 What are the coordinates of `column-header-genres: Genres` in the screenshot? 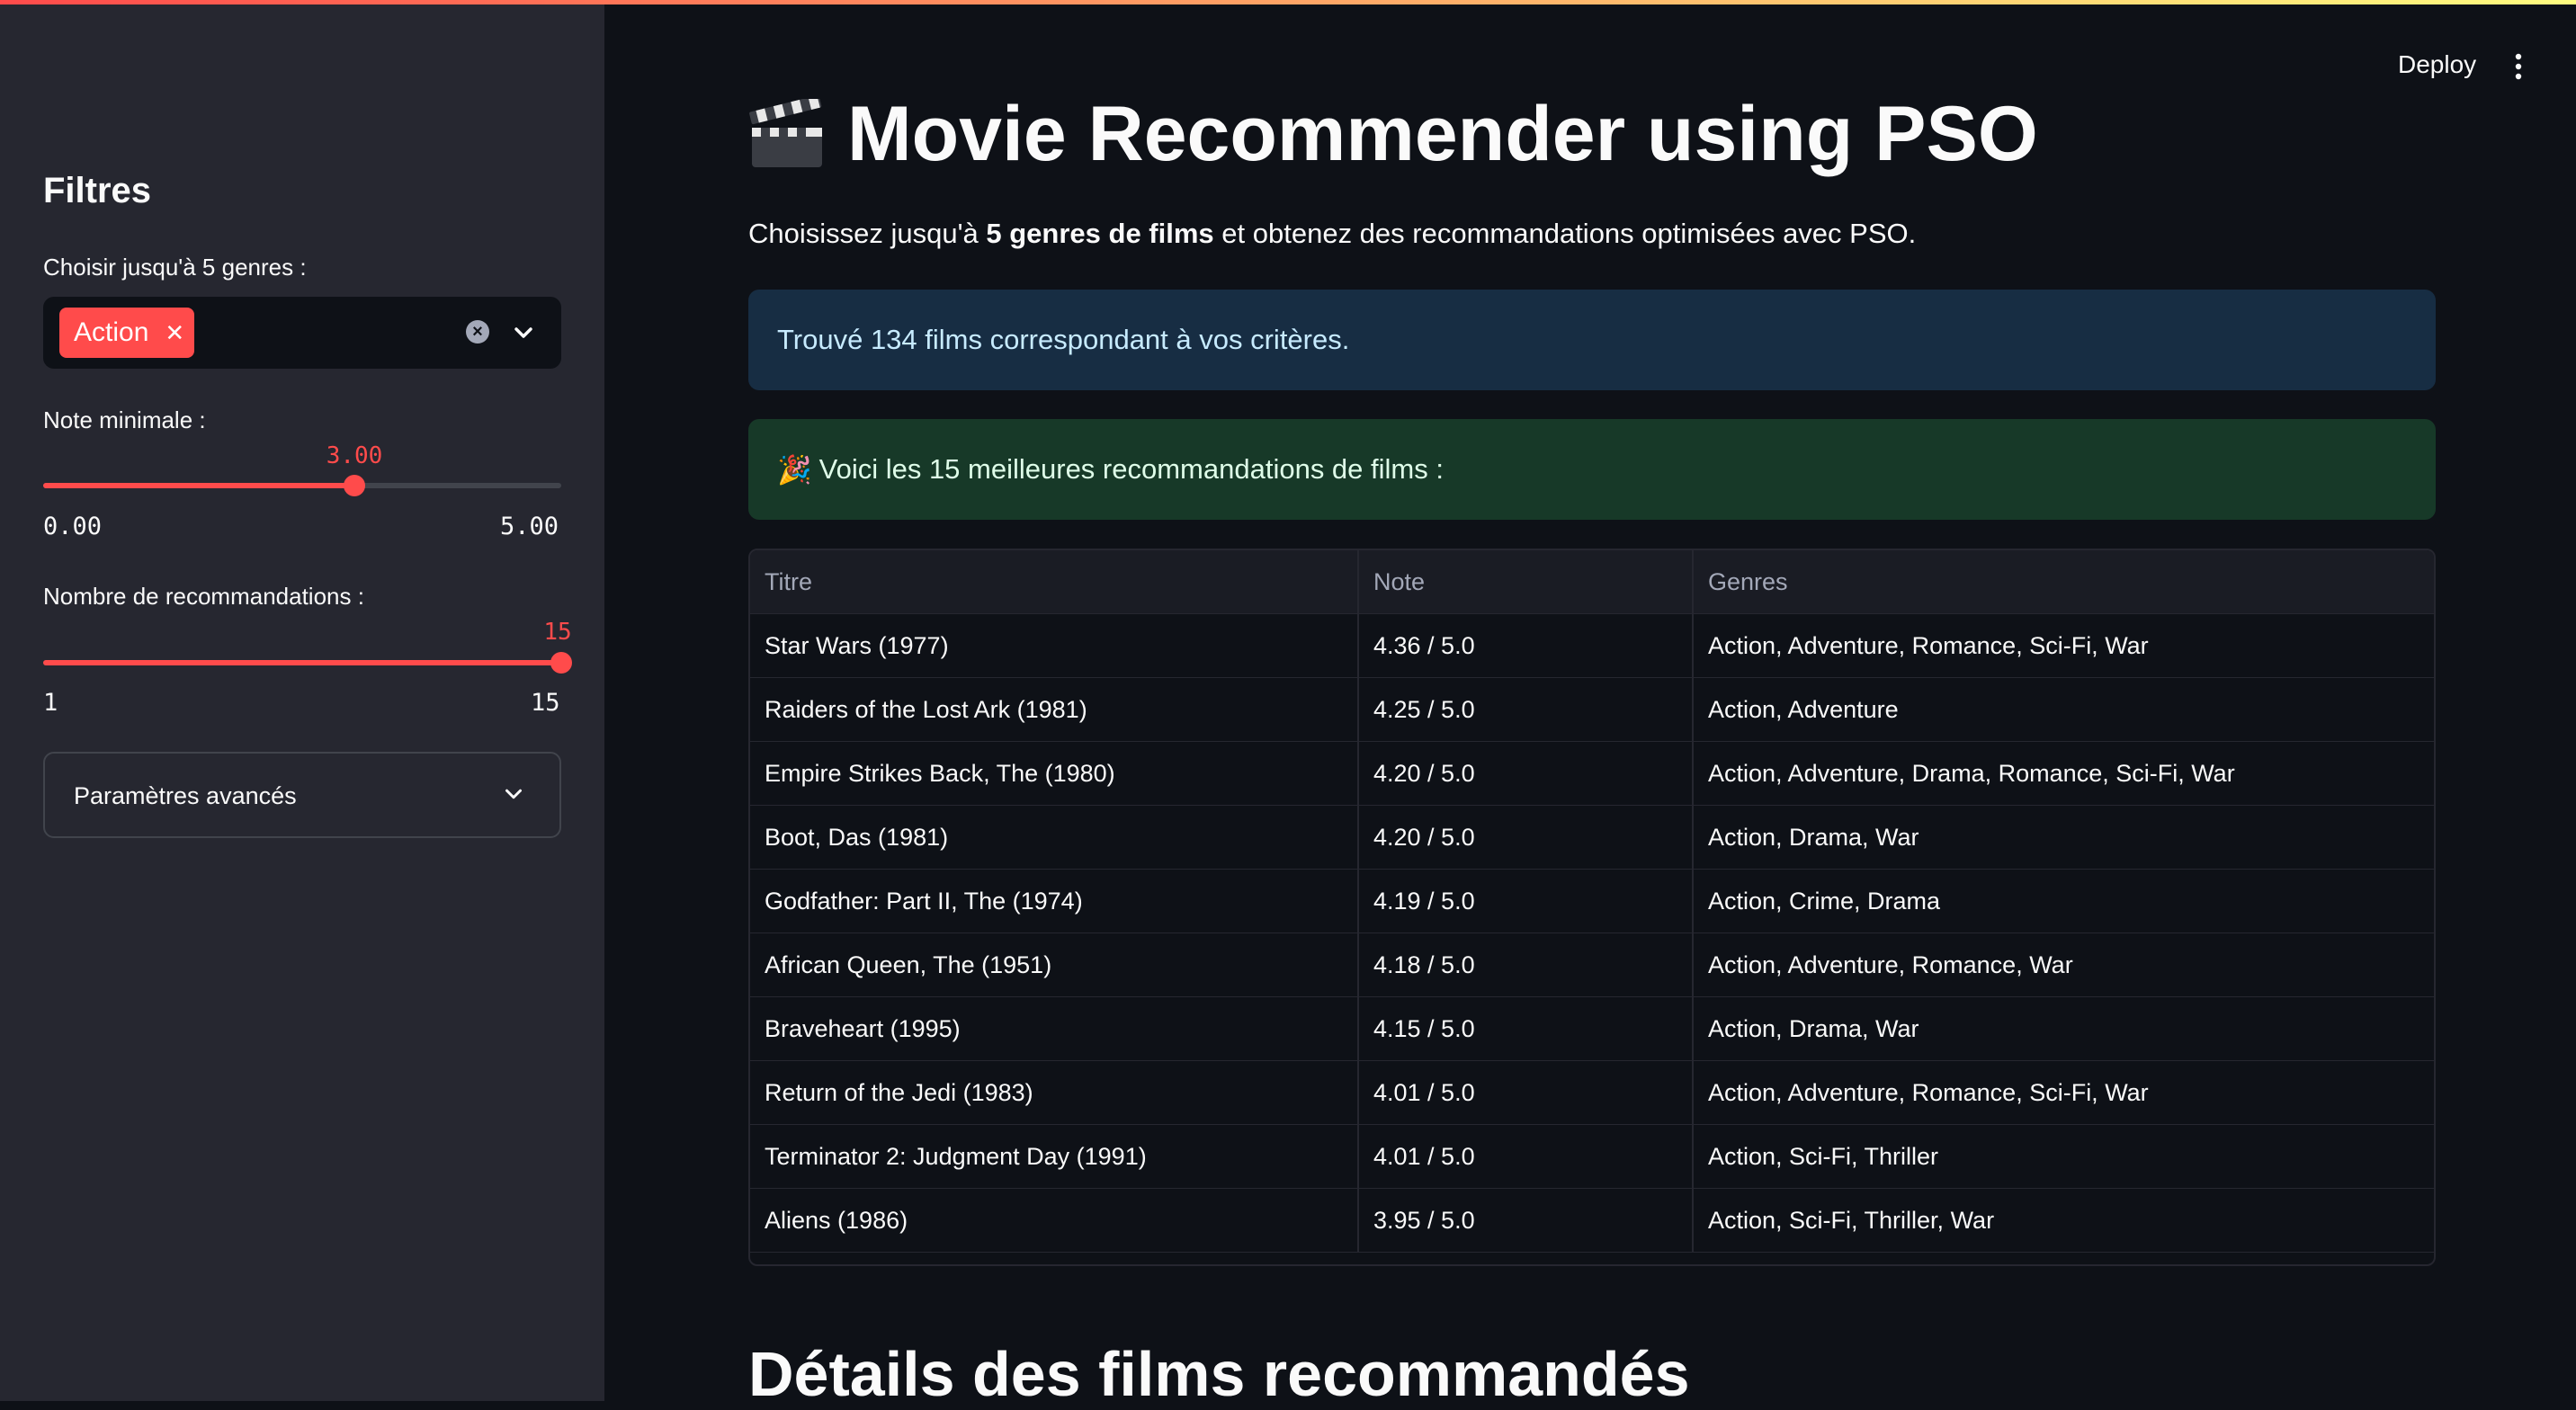 It's located at (2063, 582).